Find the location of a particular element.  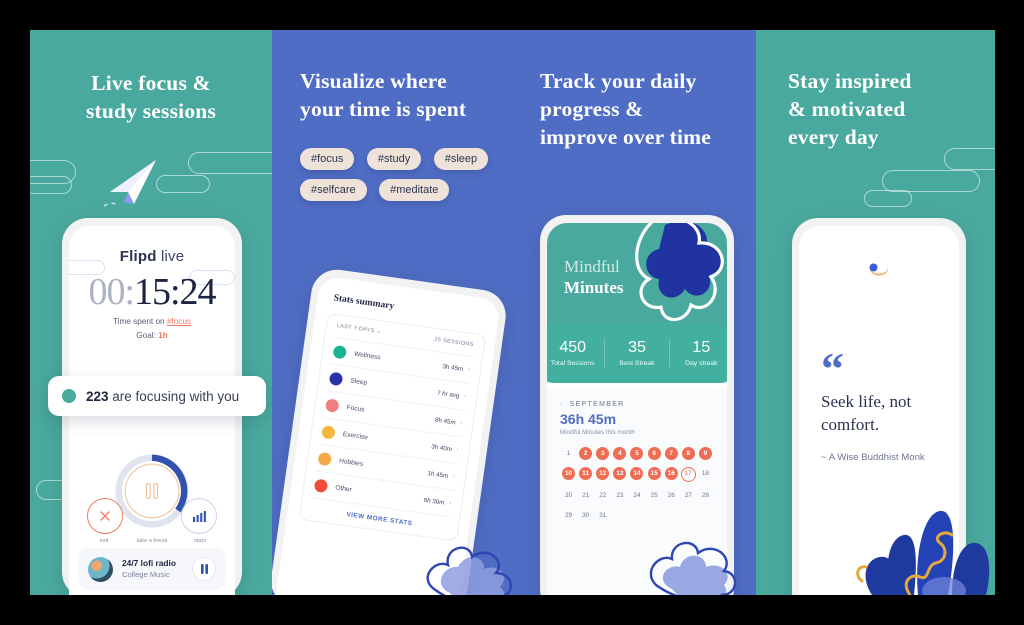

leaf-decoration is located at coordinates (923, 552).